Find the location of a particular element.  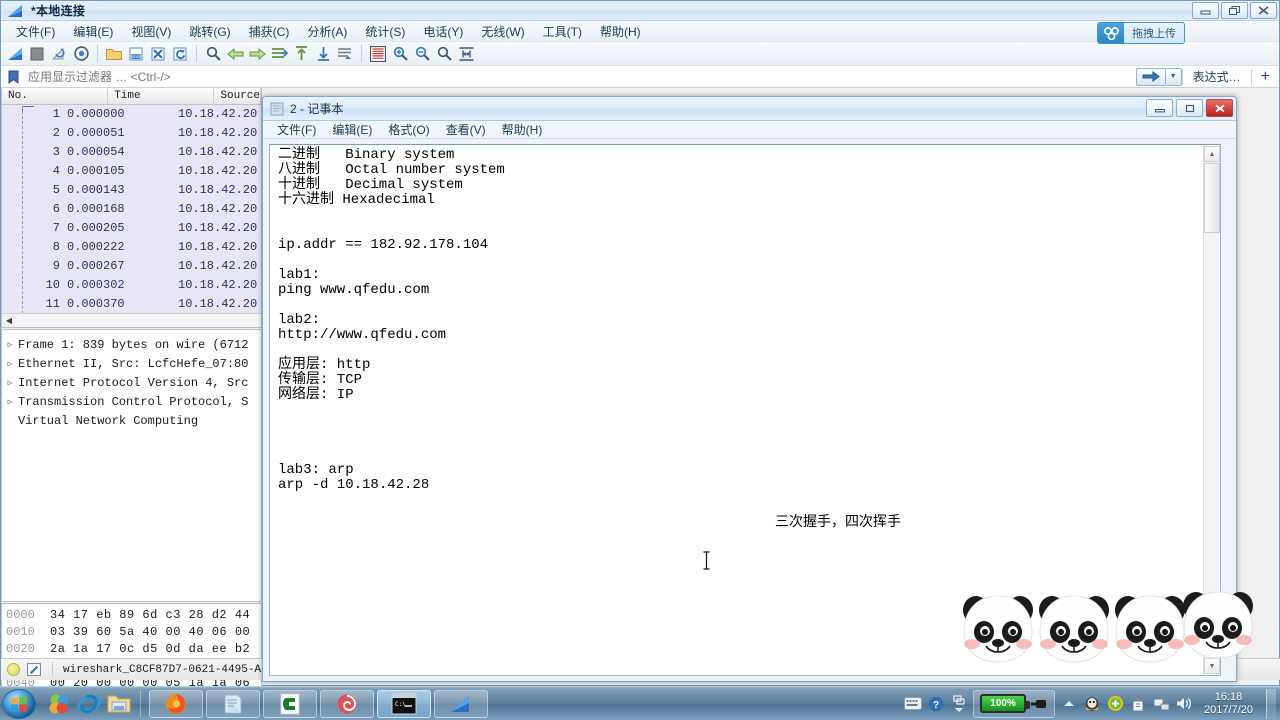

show-desktop-icon is located at coordinates (59, 704).